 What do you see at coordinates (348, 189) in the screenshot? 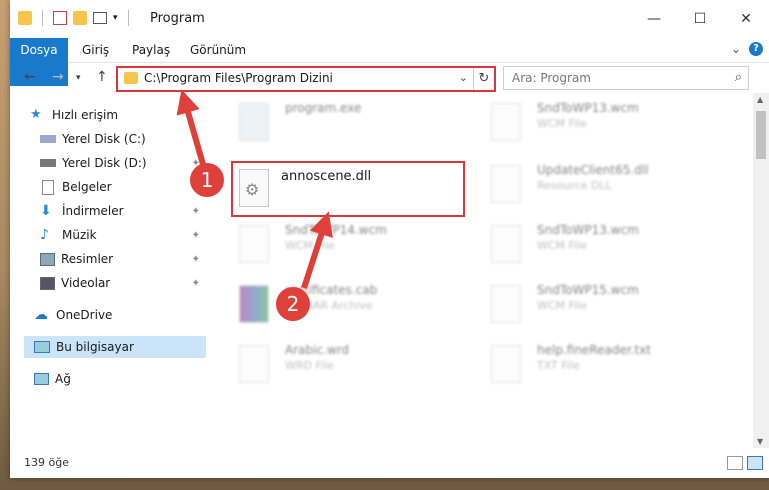
I see `file-item-annoscene-dll: ⚙ annoscene.dll` at bounding box center [348, 189].